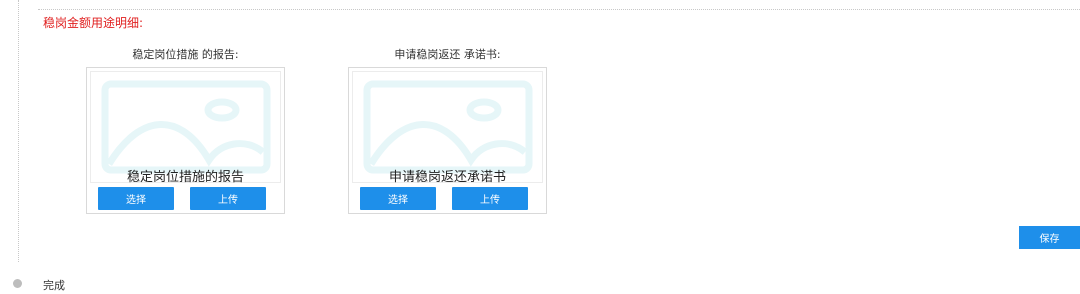 The width and height of the screenshot is (1080, 294). I want to click on card-caption: 申请稳岗返还承诺书, so click(447, 177).